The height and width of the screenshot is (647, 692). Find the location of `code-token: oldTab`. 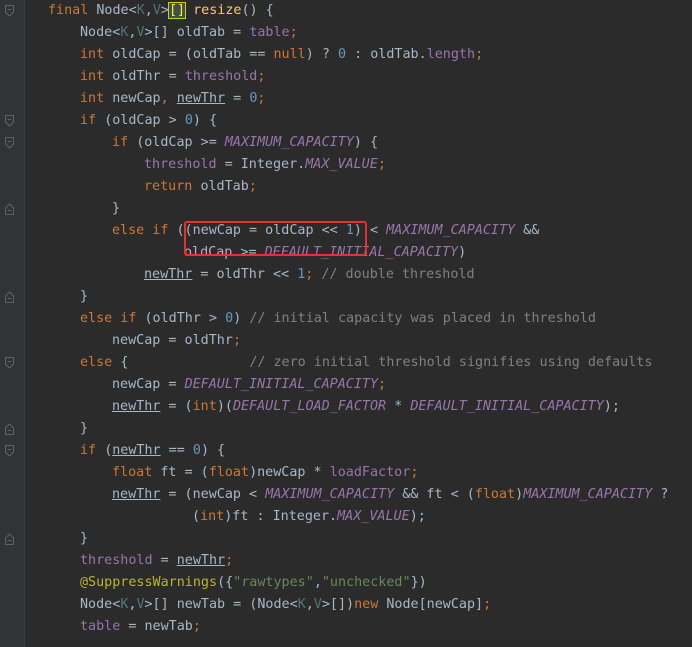

code-token: oldTab is located at coordinates (224, 186).